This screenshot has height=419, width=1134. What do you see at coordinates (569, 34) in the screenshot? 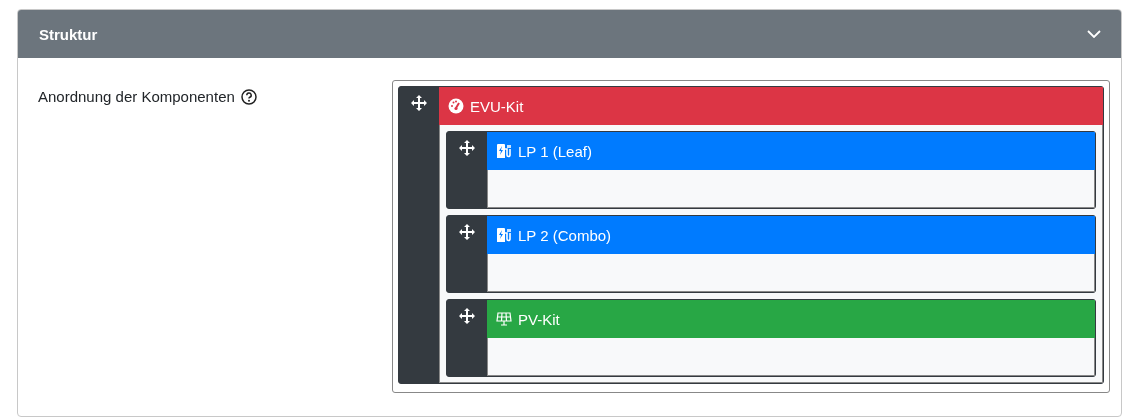
I see `card-header: Struktur` at bounding box center [569, 34].